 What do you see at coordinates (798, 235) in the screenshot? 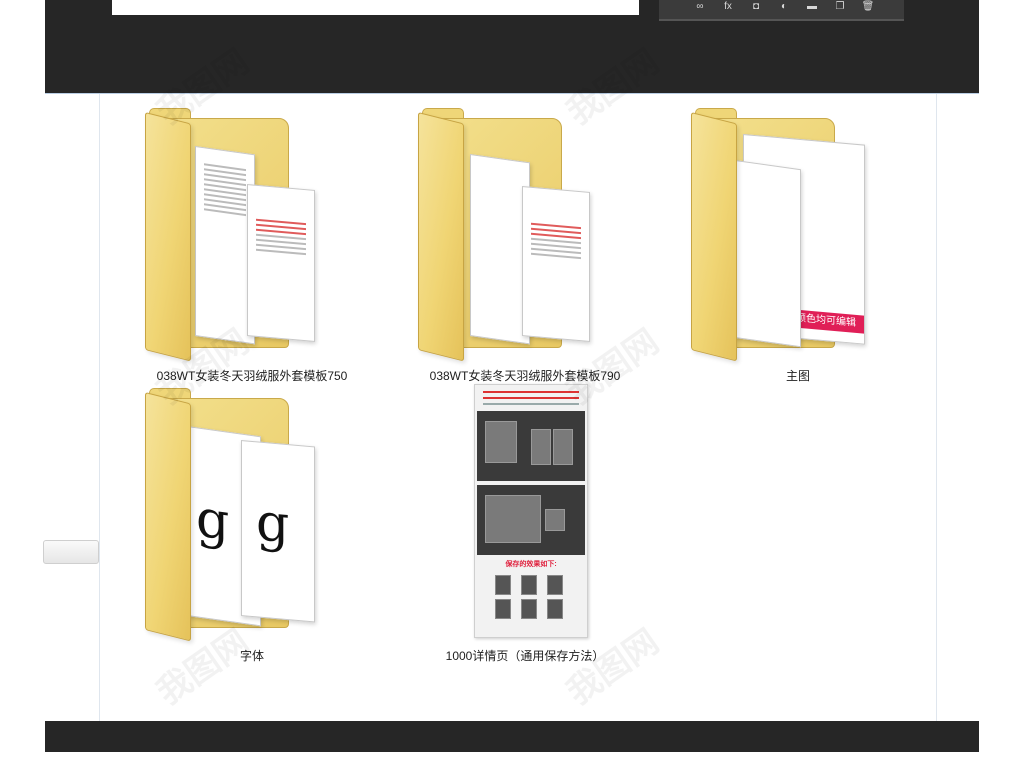
I see `folder-icon: 颜色均可编辑` at bounding box center [798, 235].